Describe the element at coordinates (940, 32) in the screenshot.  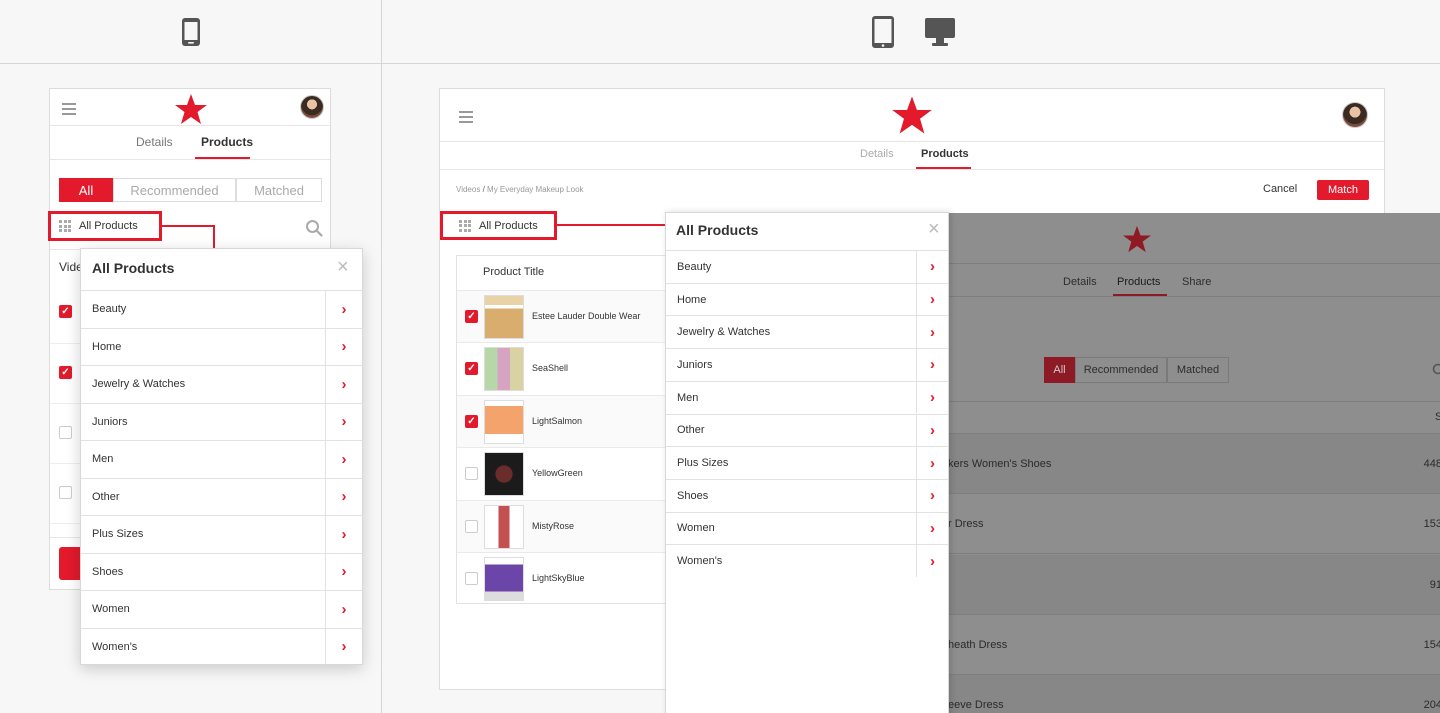
I see `desktop-icon` at that location.